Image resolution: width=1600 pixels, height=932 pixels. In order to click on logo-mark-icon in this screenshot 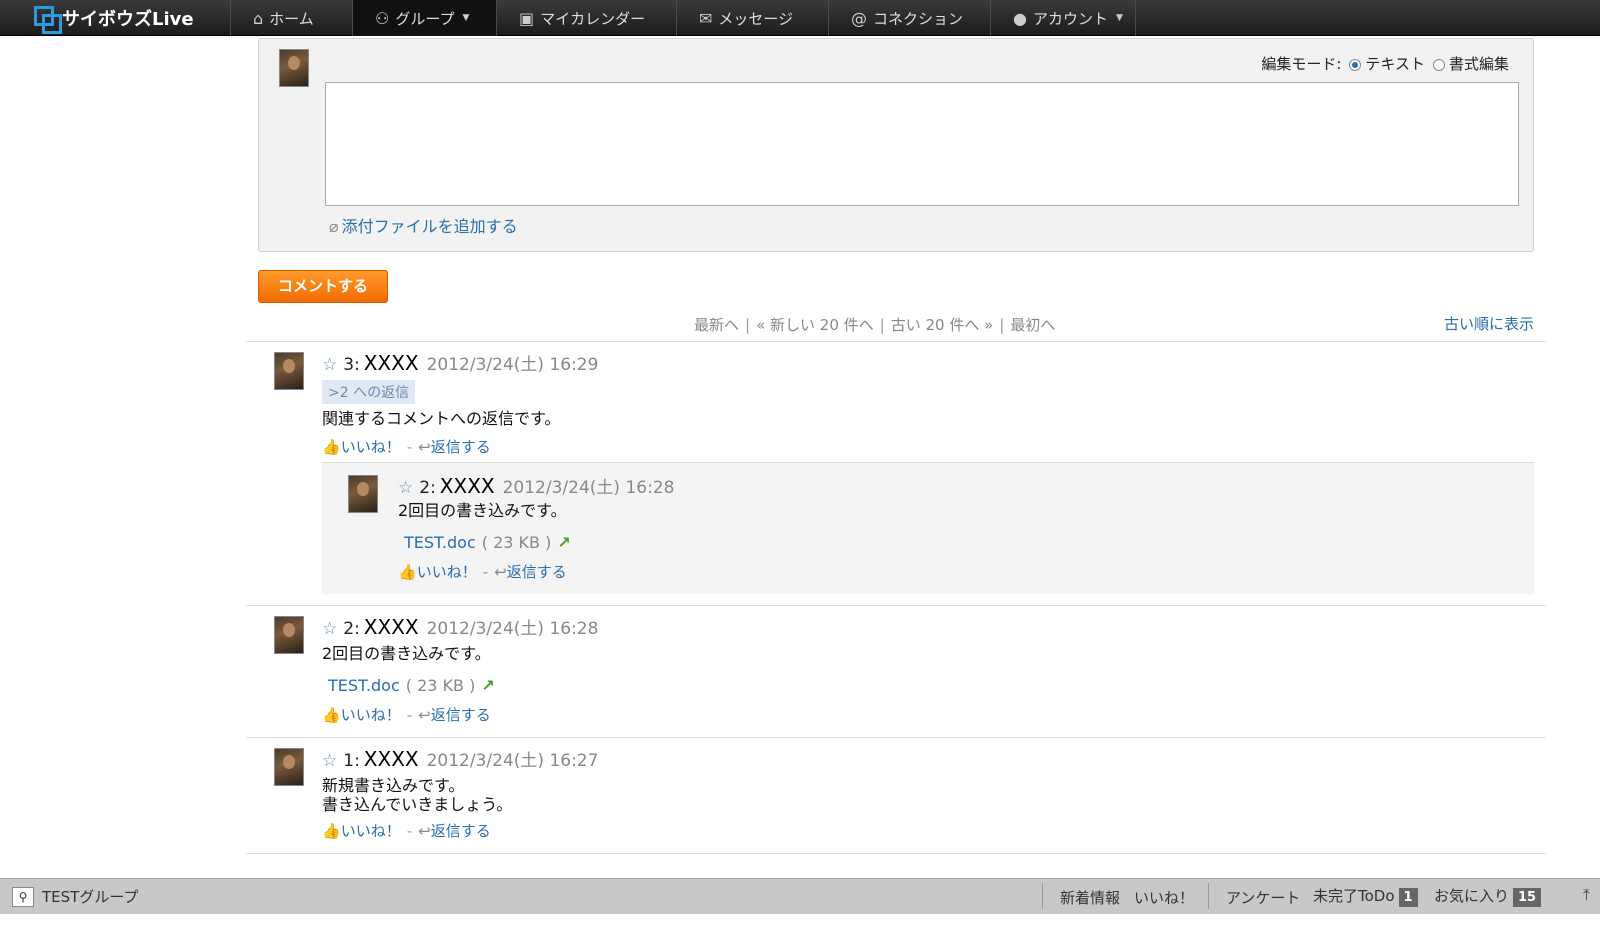, I will do `click(48, 20)`.